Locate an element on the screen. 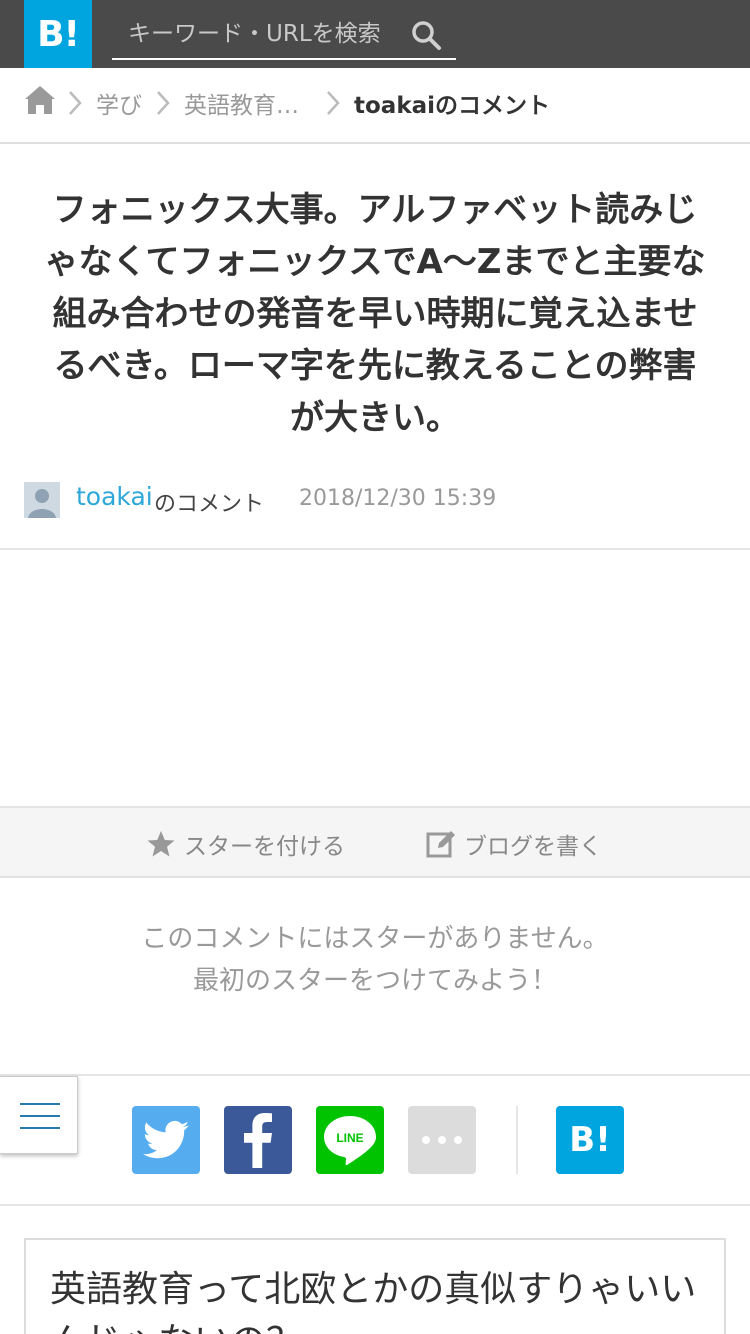 This screenshot has height=1334, width=750. star-icon is located at coordinates (161, 844).